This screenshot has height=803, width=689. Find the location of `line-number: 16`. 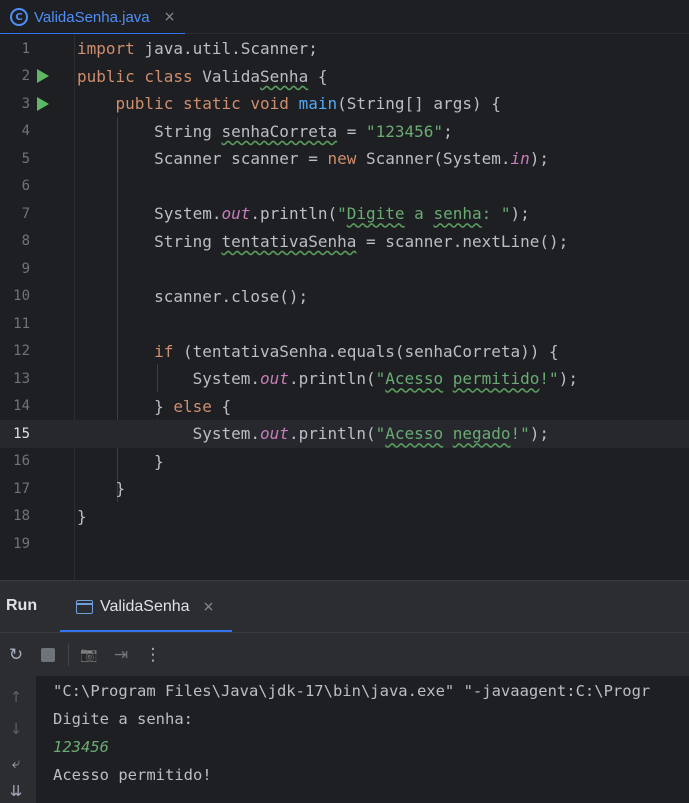

line-number: 16 is located at coordinates (21, 461).